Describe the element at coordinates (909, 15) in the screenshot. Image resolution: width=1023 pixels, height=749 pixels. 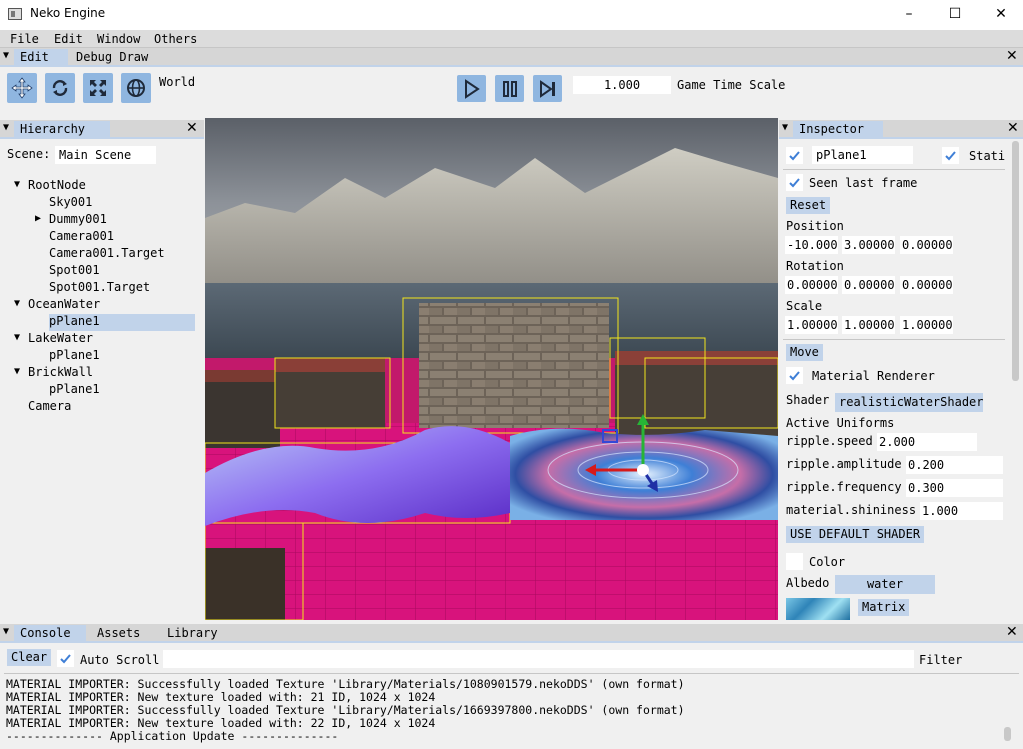
I see `minimize-button: –` at that location.